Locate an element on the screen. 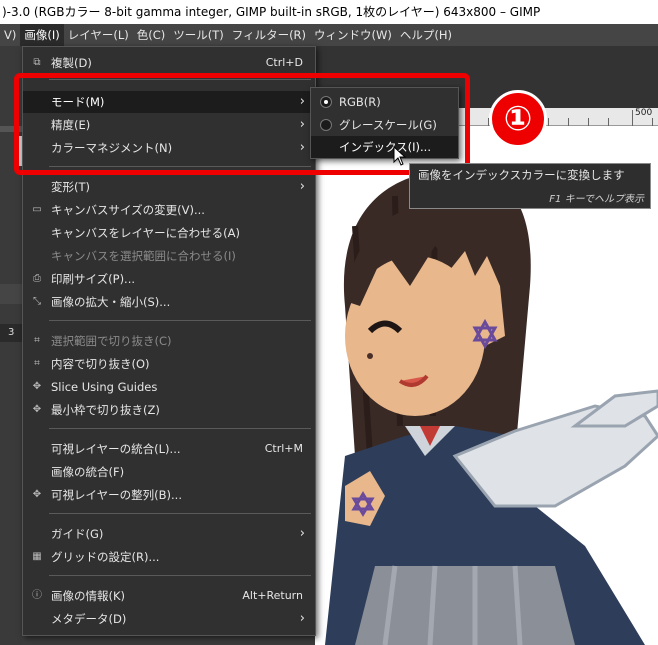  menu-item-transform: 変形(T) › is located at coordinates (169, 187).